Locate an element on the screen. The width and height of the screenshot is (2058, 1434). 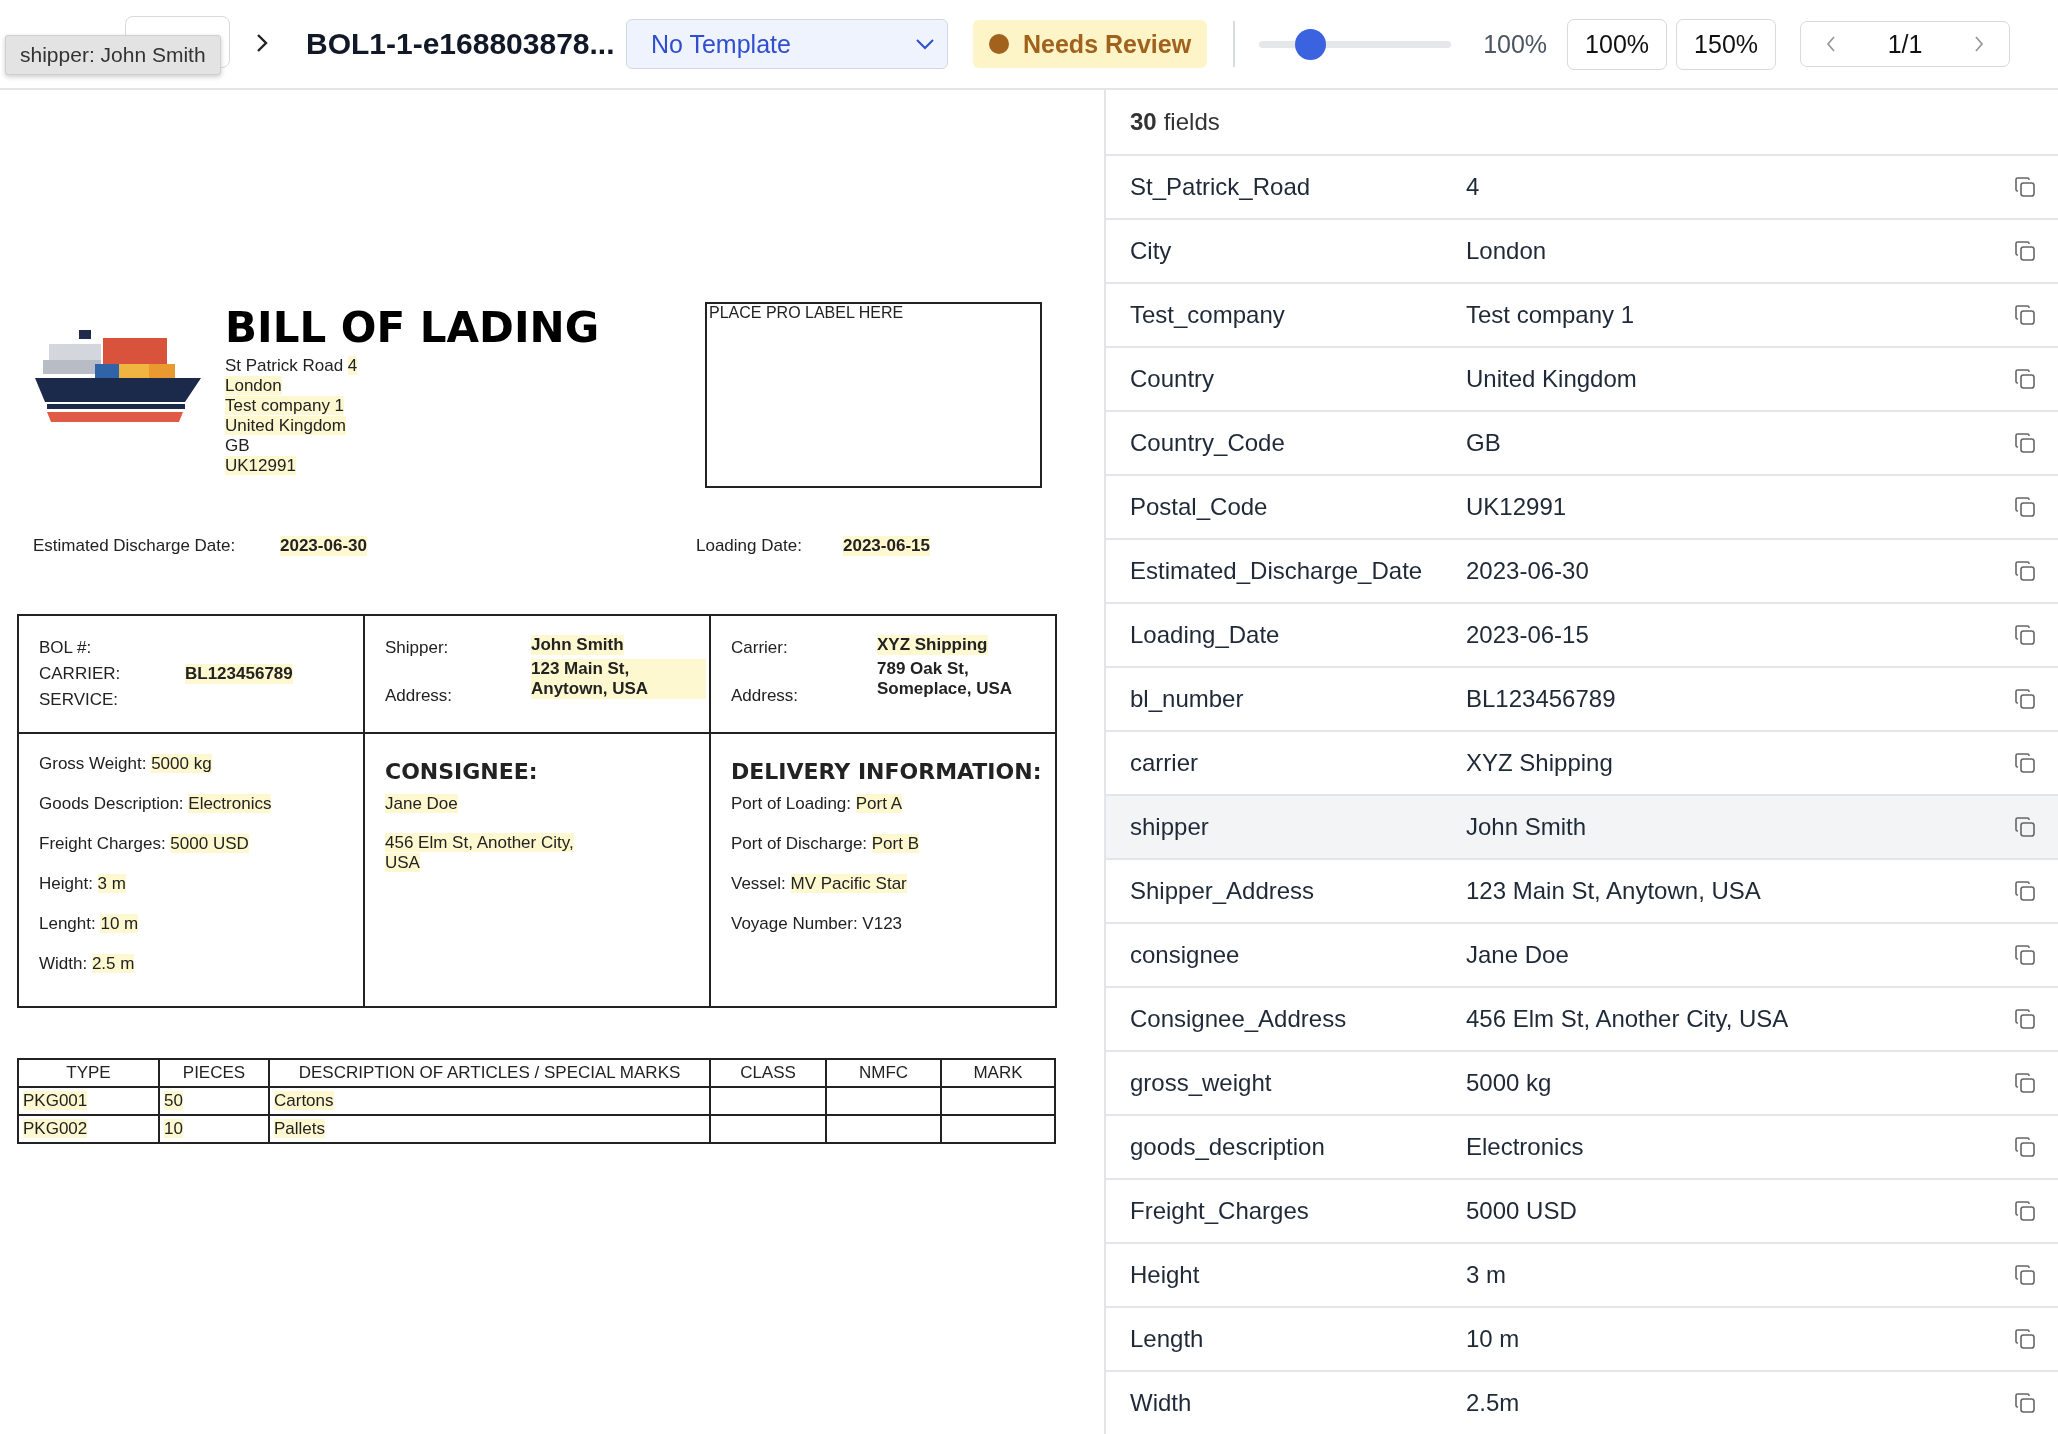
field-value: UK12991 is located at coordinates (1517, 507).